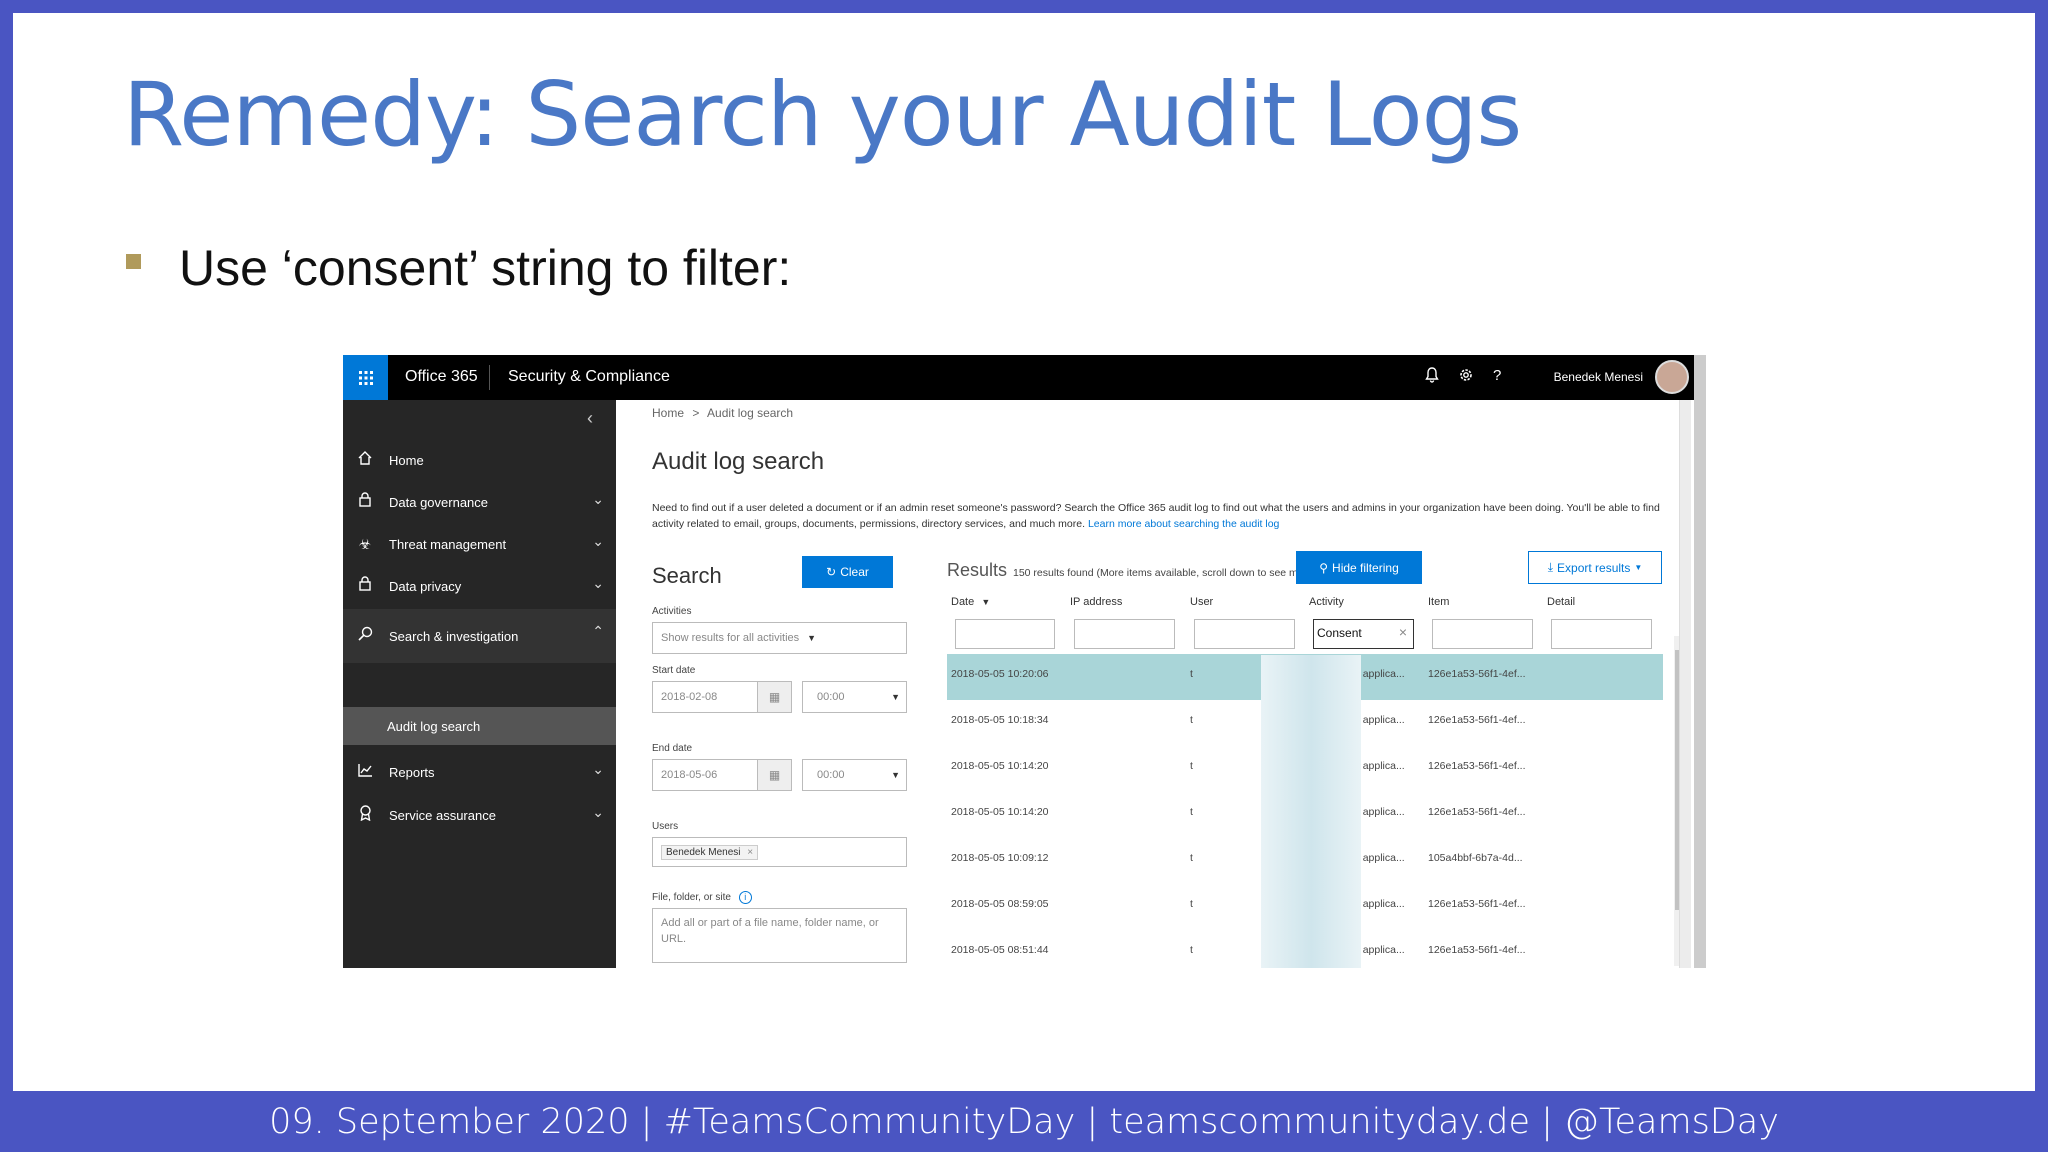 The image size is (2048, 1152). I want to click on end-date-input: 2018-05-06 ▦, so click(722, 775).